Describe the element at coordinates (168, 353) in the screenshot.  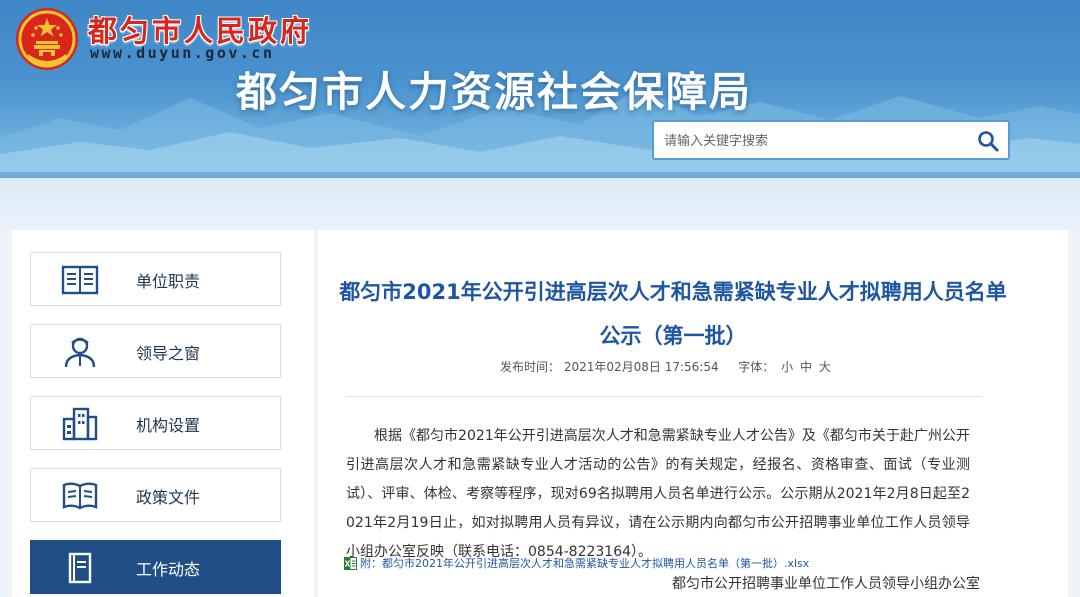
I see `sidebar-item-label: 领导之窗` at that location.